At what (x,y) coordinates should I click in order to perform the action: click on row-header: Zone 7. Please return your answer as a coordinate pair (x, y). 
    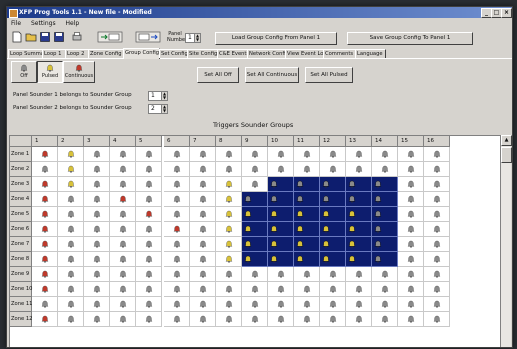
    Looking at the image, I should click on (21, 244).